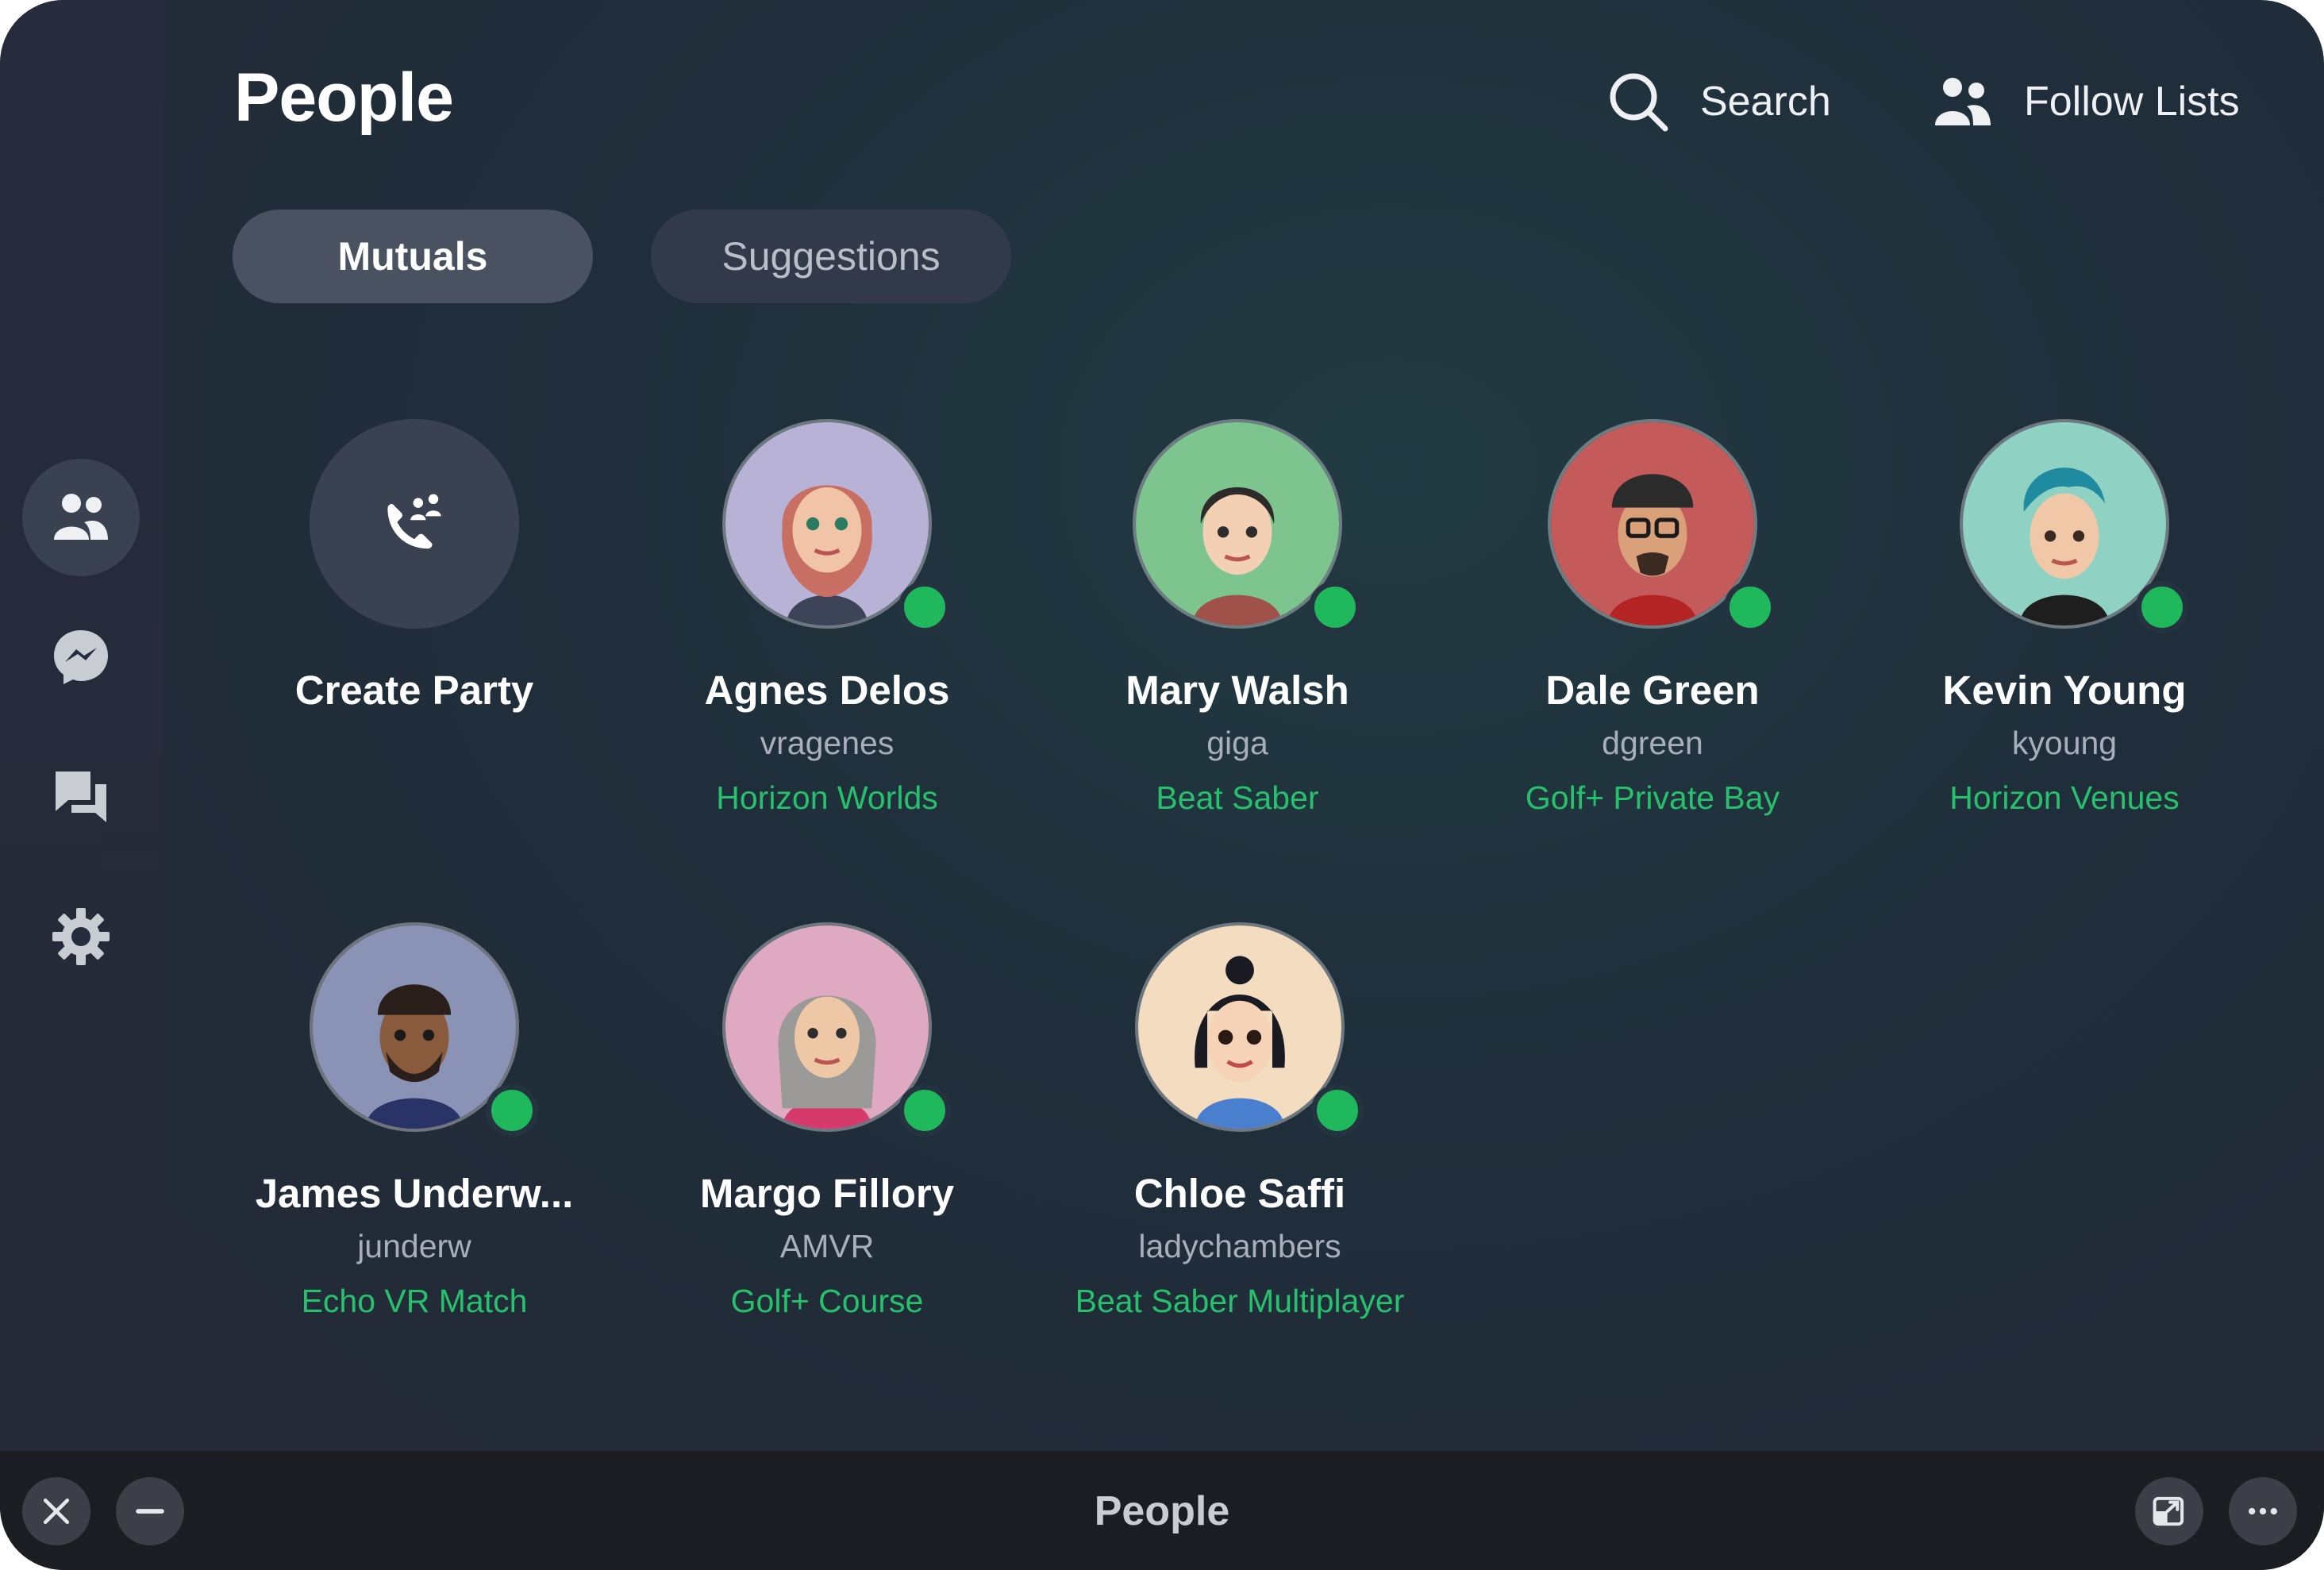 Image resolution: width=2324 pixels, height=1570 pixels. I want to click on follow-lists-label: Follow Lists, so click(2132, 102).